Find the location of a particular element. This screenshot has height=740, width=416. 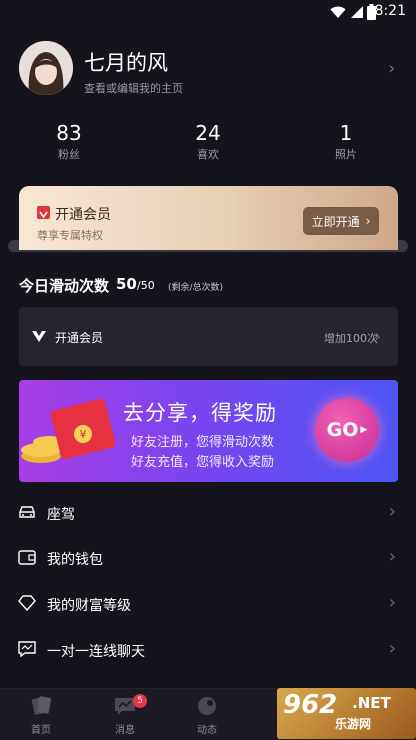

banner-line-1: 好友注册，您得滑动次数 is located at coordinates (203, 442).